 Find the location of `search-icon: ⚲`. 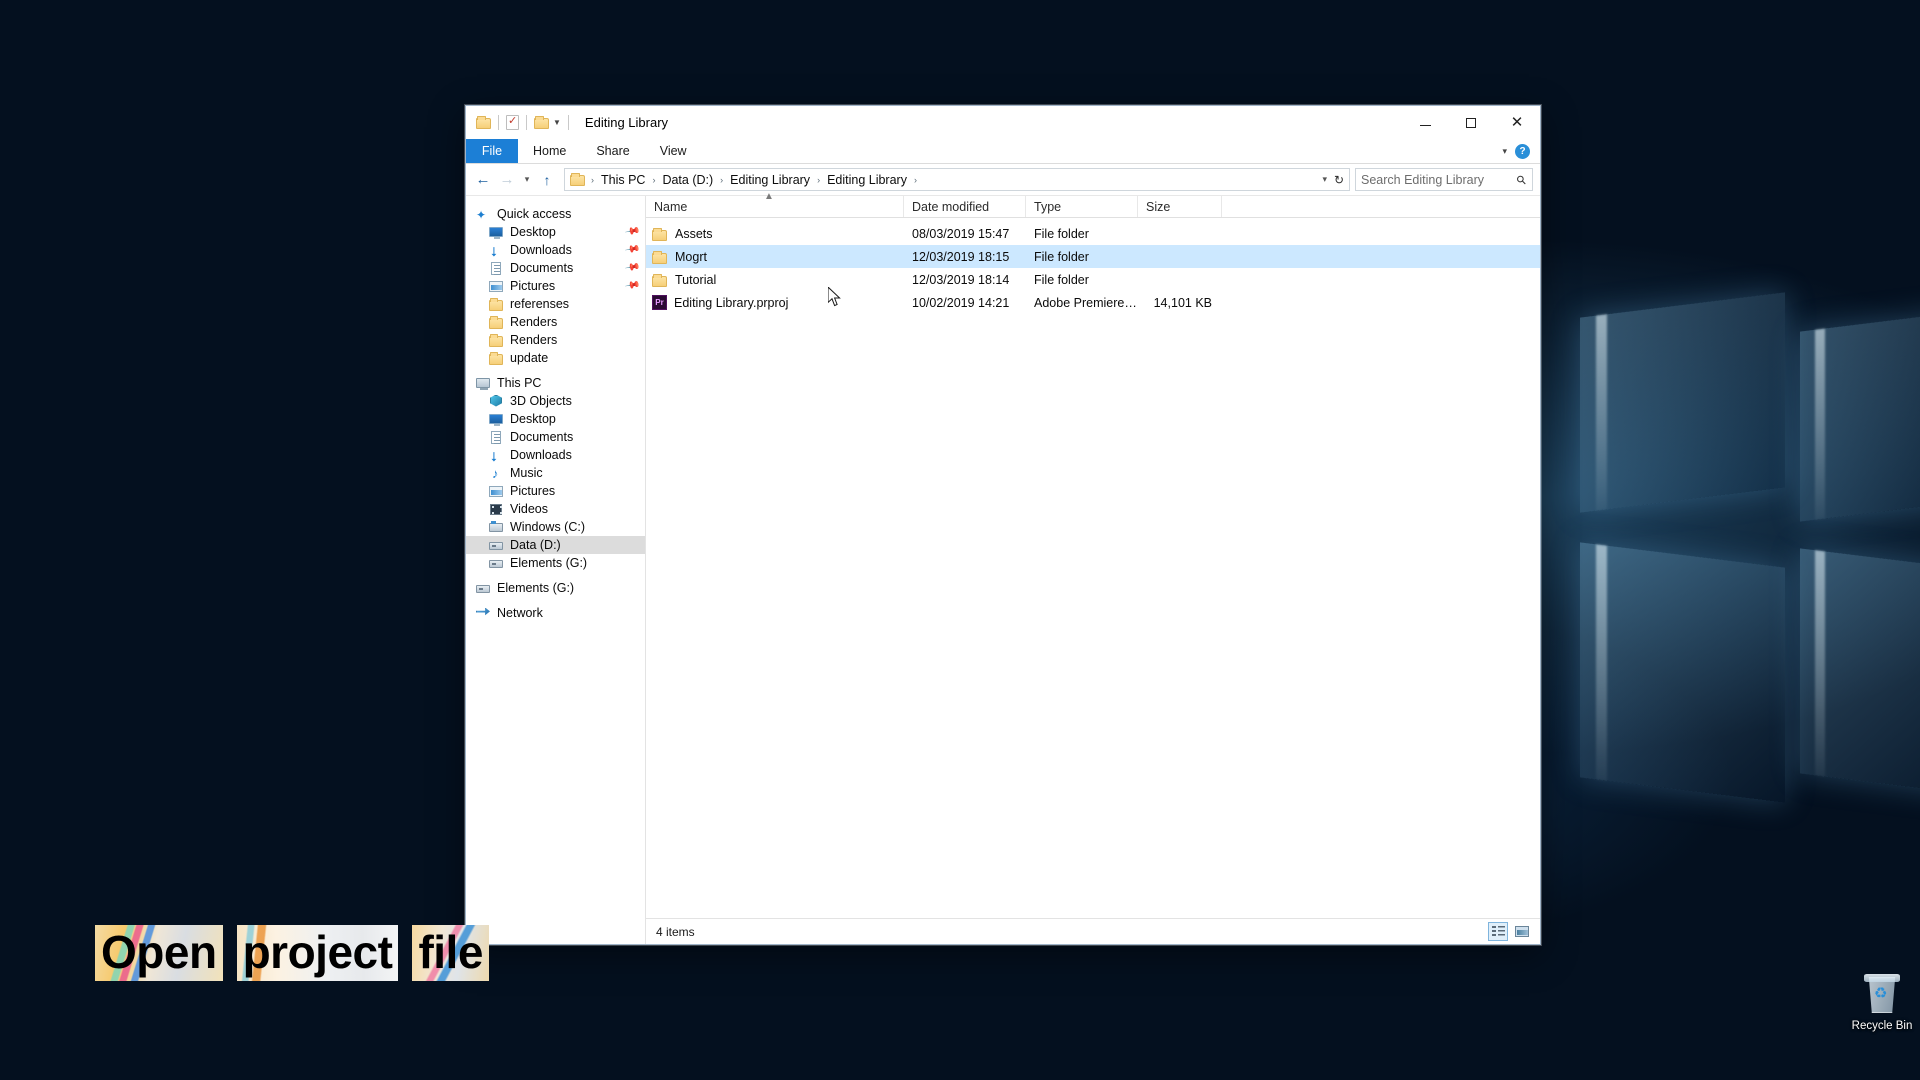

search-icon: ⚲ is located at coordinates (1522, 179).